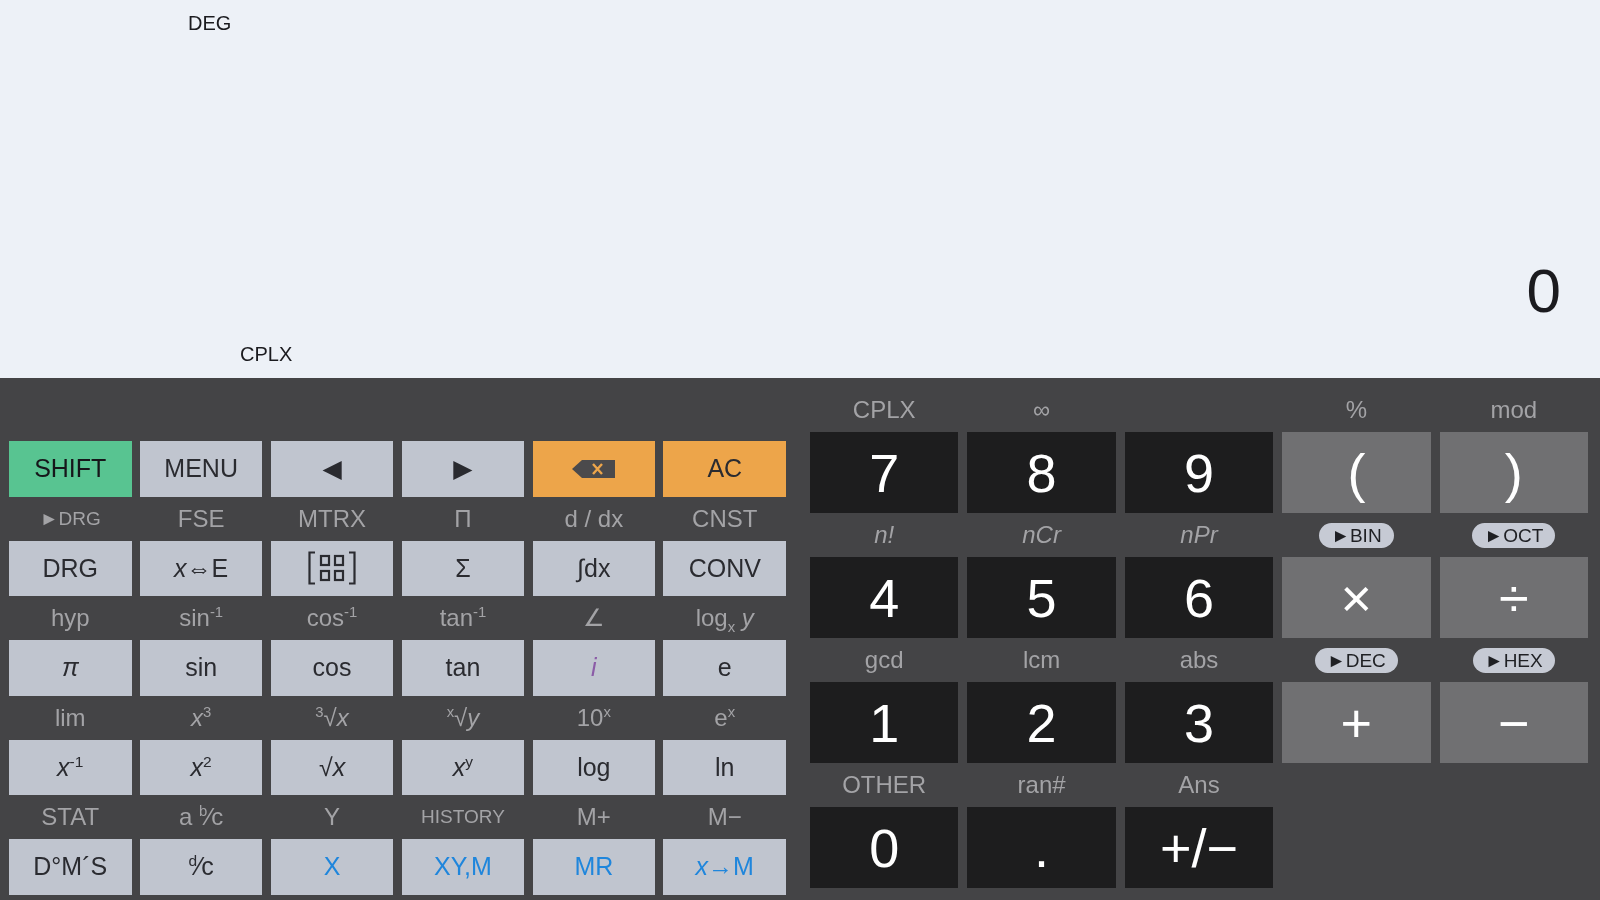 The width and height of the screenshot is (1600, 900). What do you see at coordinates (884, 847) in the screenshot?
I see `digit-key: 0` at bounding box center [884, 847].